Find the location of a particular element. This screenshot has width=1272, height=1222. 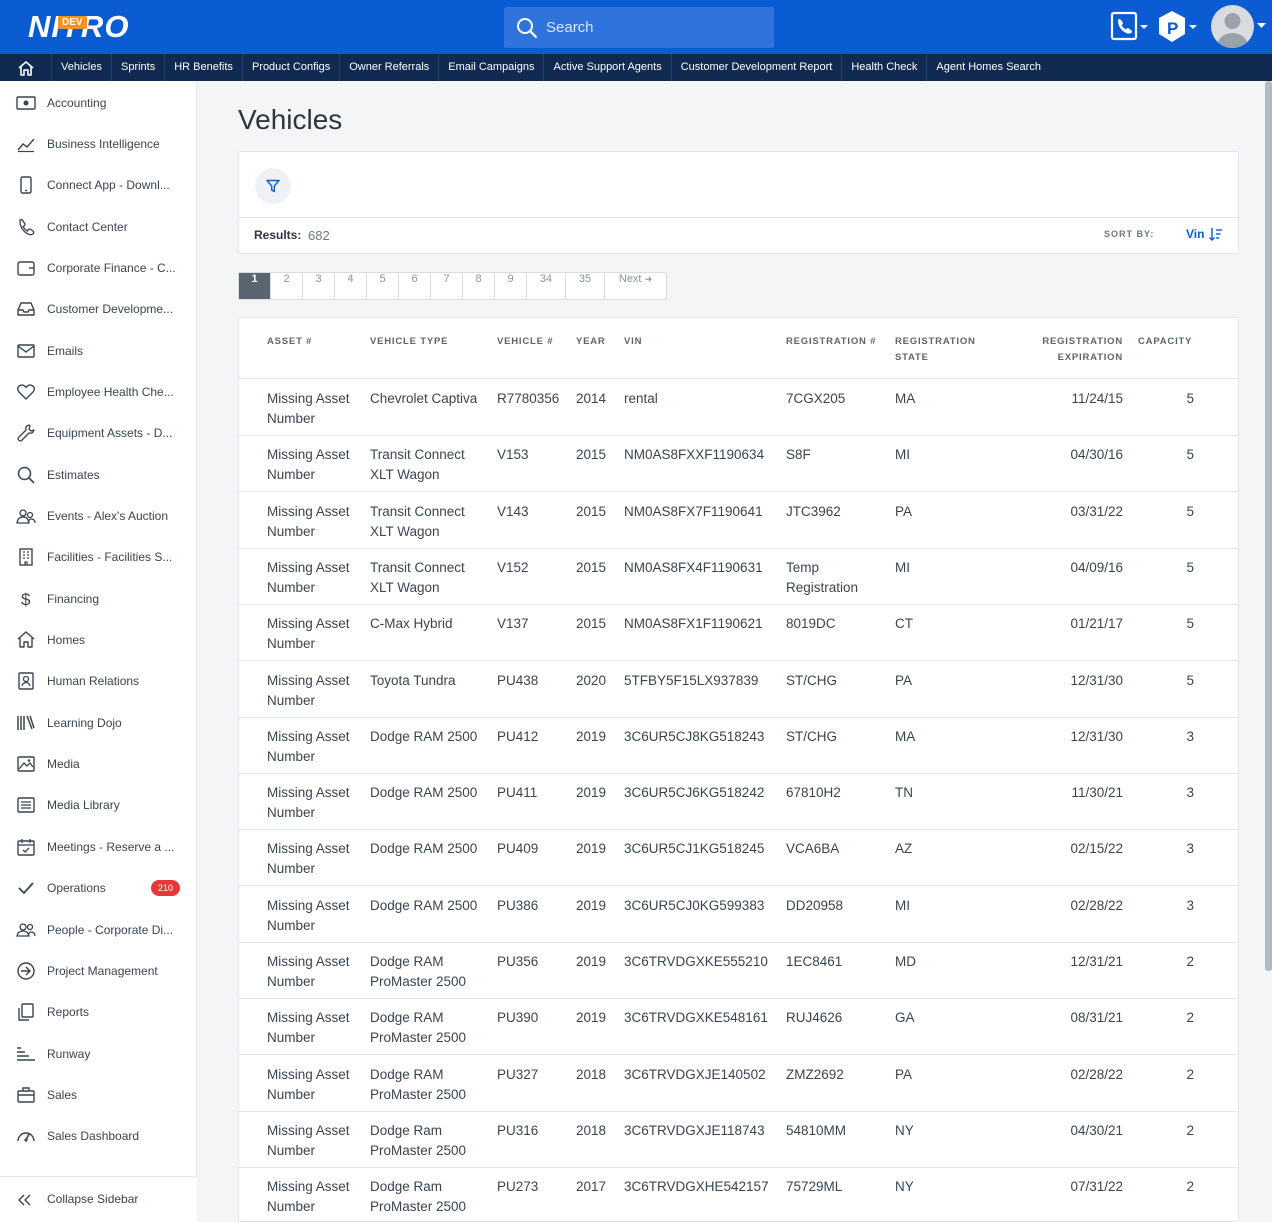

cell-reg: 8019DC is located at coordinates (811, 624).